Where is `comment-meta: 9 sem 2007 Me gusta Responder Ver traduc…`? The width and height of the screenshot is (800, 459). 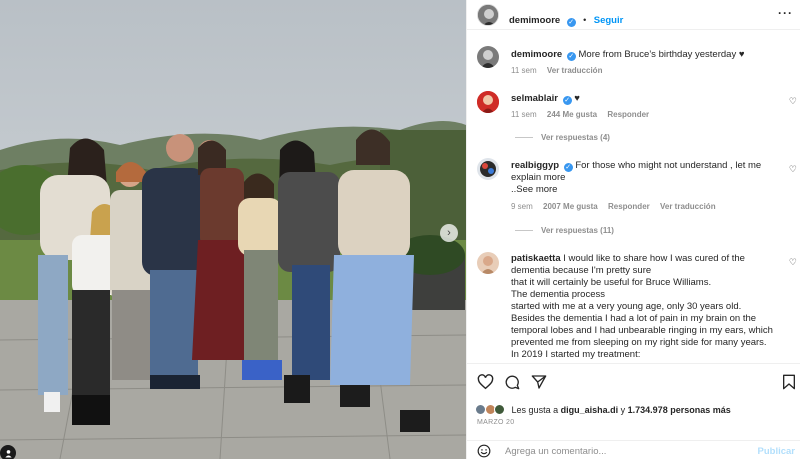
comment-meta: 9 sem 2007 Me gusta Responder Ver traduc… is located at coordinates (617, 206).